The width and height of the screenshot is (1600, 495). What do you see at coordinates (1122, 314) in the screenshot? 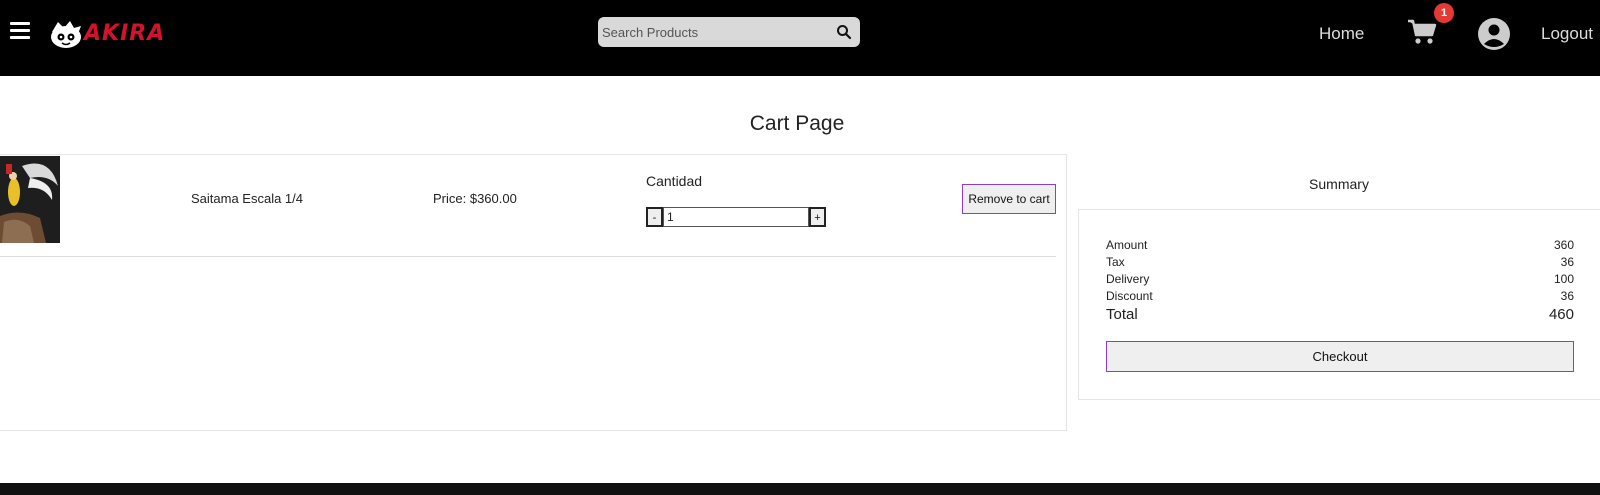
I see `summary-total-label: Total` at bounding box center [1122, 314].